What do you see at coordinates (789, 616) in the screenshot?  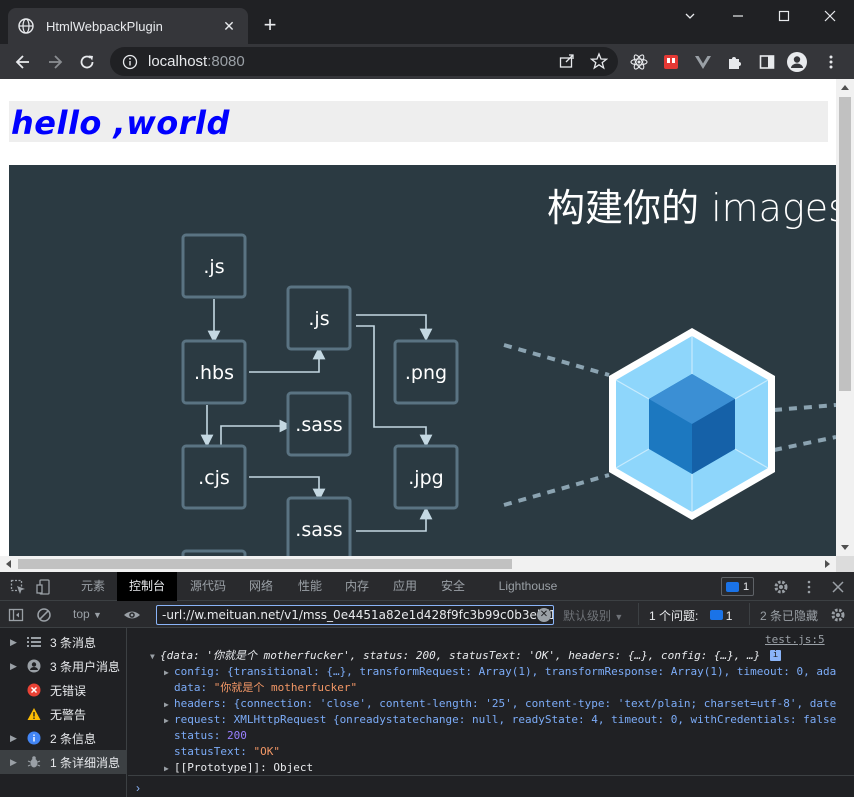 I see `hidden-count: 2 条已隐藏` at bounding box center [789, 616].